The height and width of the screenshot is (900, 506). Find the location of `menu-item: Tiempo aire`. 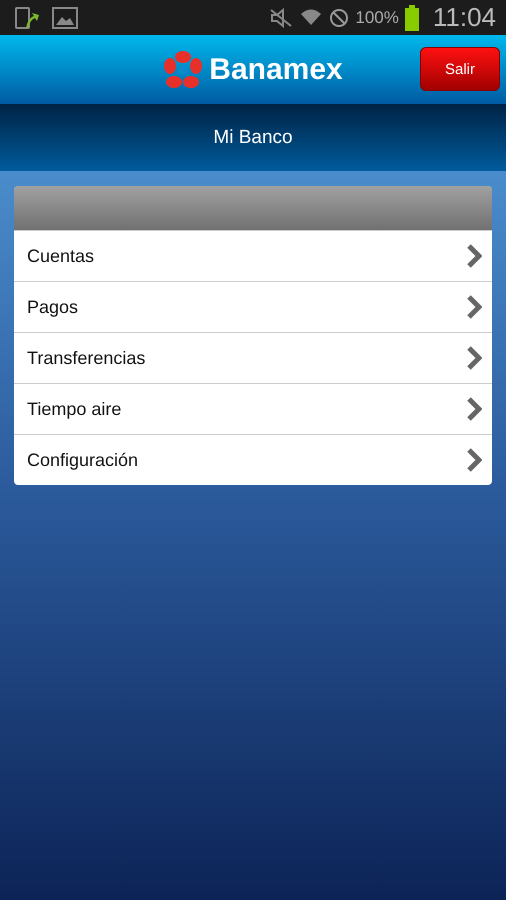

menu-item: Tiempo aire is located at coordinates (253, 408).